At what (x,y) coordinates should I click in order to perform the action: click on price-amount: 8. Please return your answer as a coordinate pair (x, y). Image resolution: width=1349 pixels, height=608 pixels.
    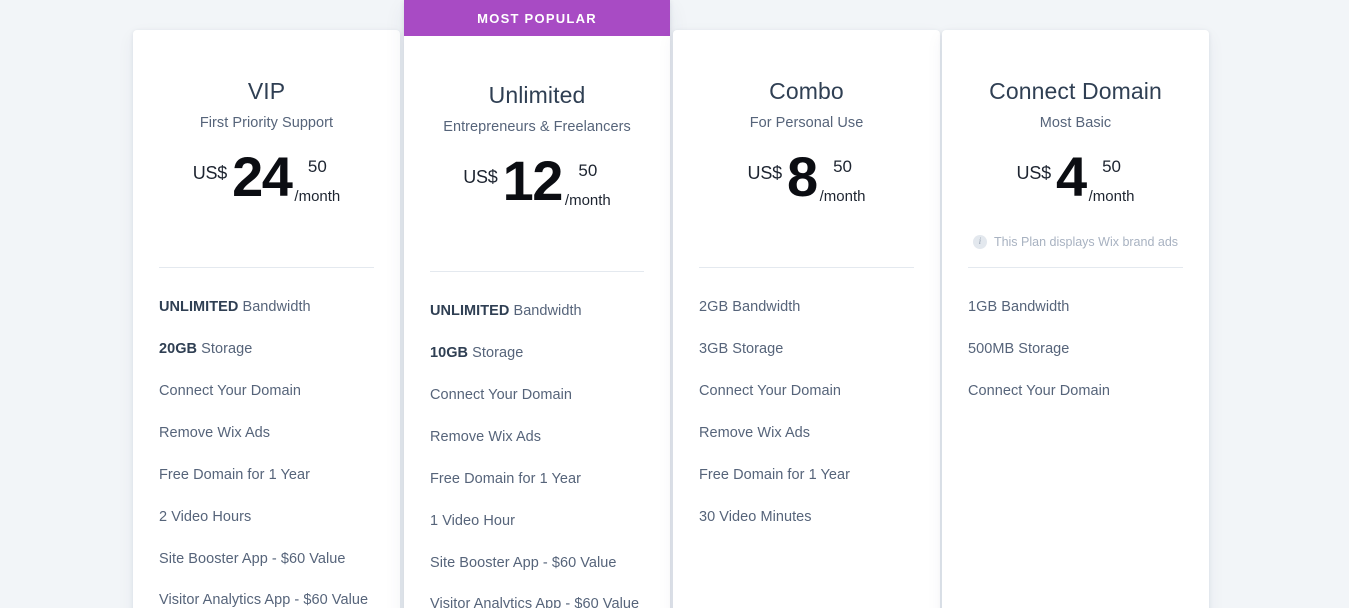
    Looking at the image, I should click on (802, 177).